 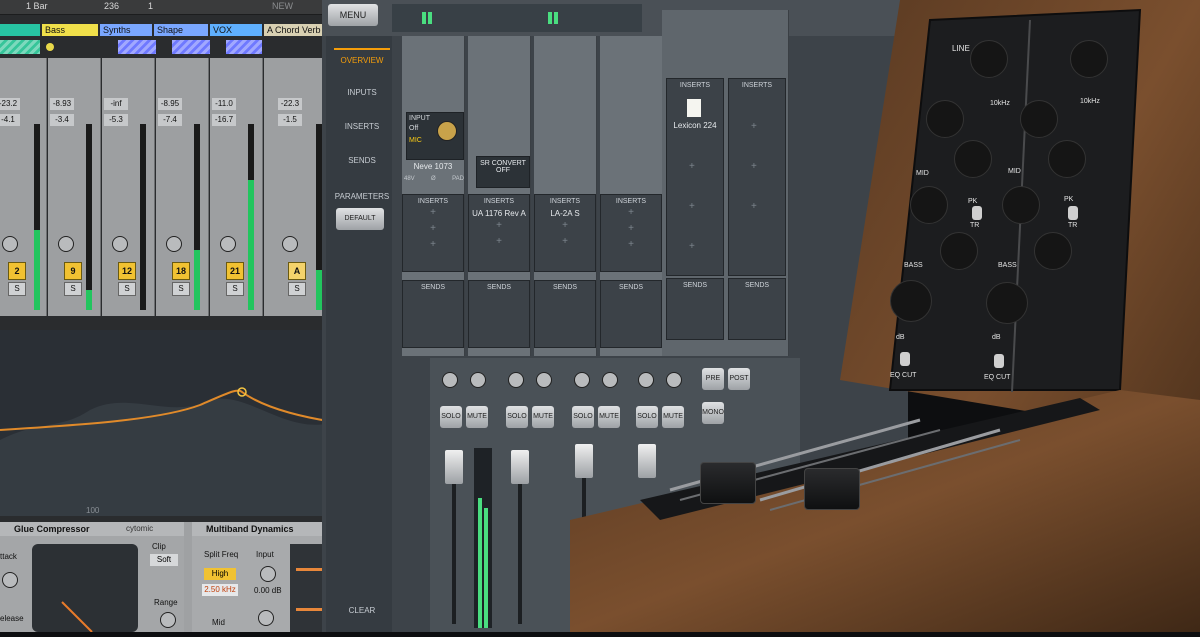 I want to click on track-number-button: 12, so click(x=127, y=271).